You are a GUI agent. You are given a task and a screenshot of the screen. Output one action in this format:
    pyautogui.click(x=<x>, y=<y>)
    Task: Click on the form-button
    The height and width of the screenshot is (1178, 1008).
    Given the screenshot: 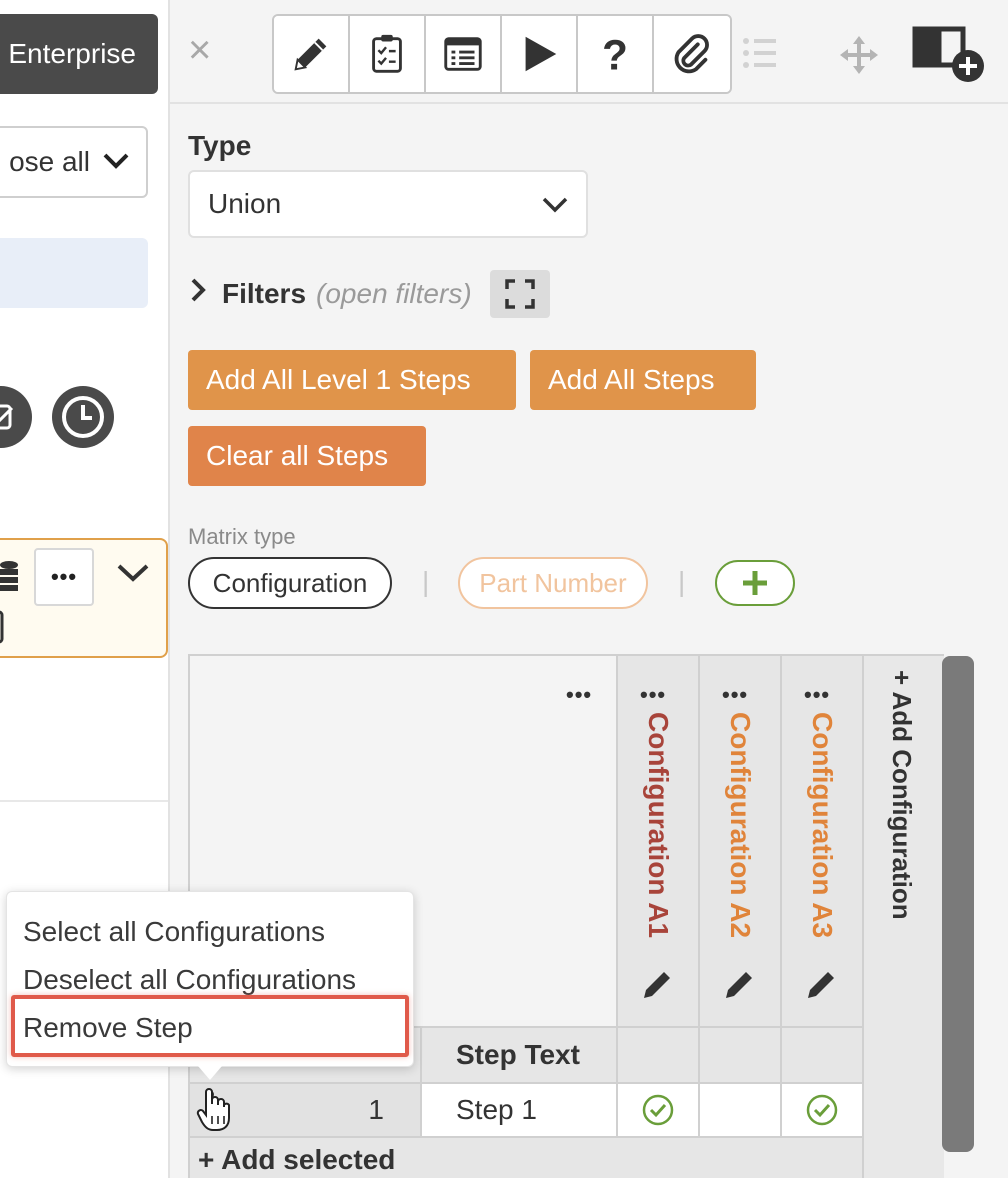 What is the action you would take?
    pyautogui.click(x=464, y=54)
    